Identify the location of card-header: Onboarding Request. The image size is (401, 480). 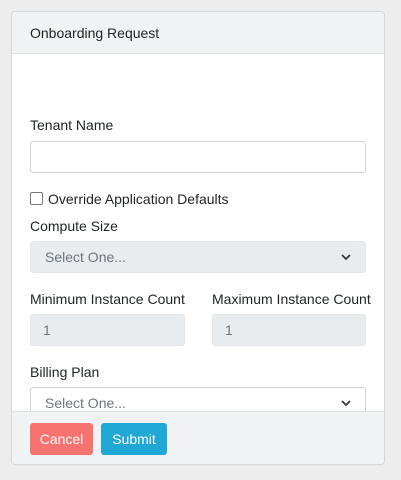
(198, 33).